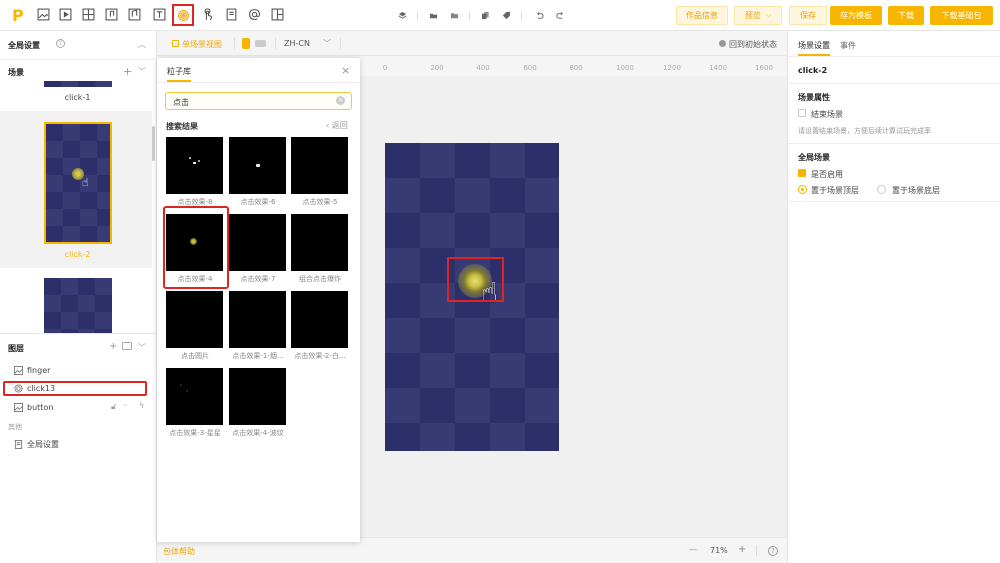 This screenshot has width=1000, height=563. What do you see at coordinates (753, 44) in the screenshot?
I see `reset-button: 回到初始状态` at bounding box center [753, 44].